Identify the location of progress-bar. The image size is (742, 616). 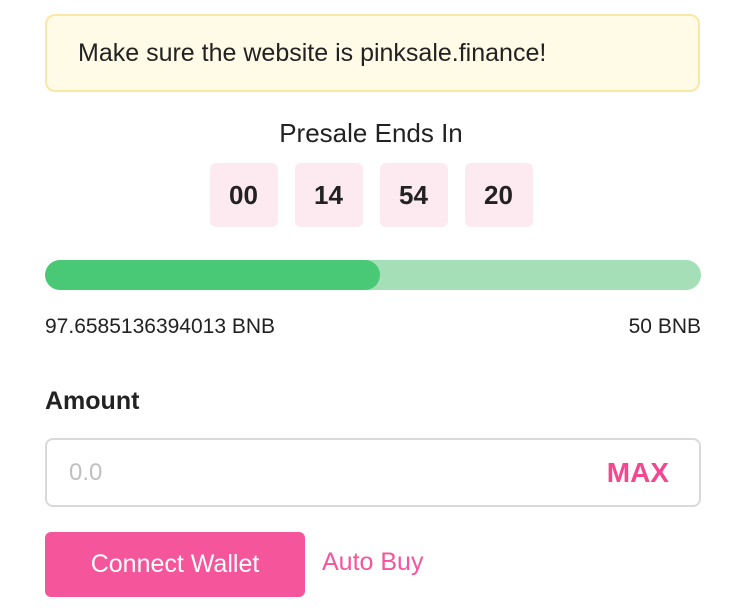
(373, 275).